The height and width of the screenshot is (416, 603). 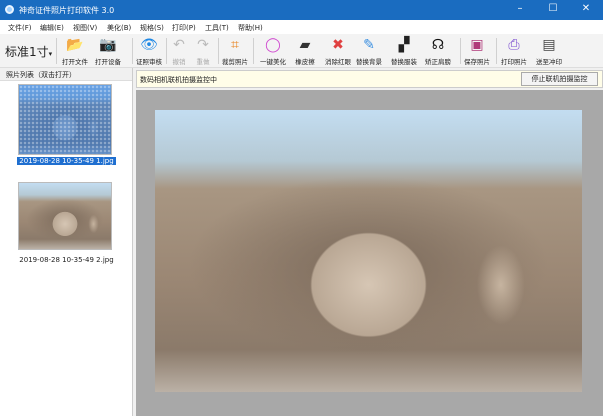 I want to click on toolbar-button-color-wheel: ◯ 一键美化, so click(x=273, y=51).